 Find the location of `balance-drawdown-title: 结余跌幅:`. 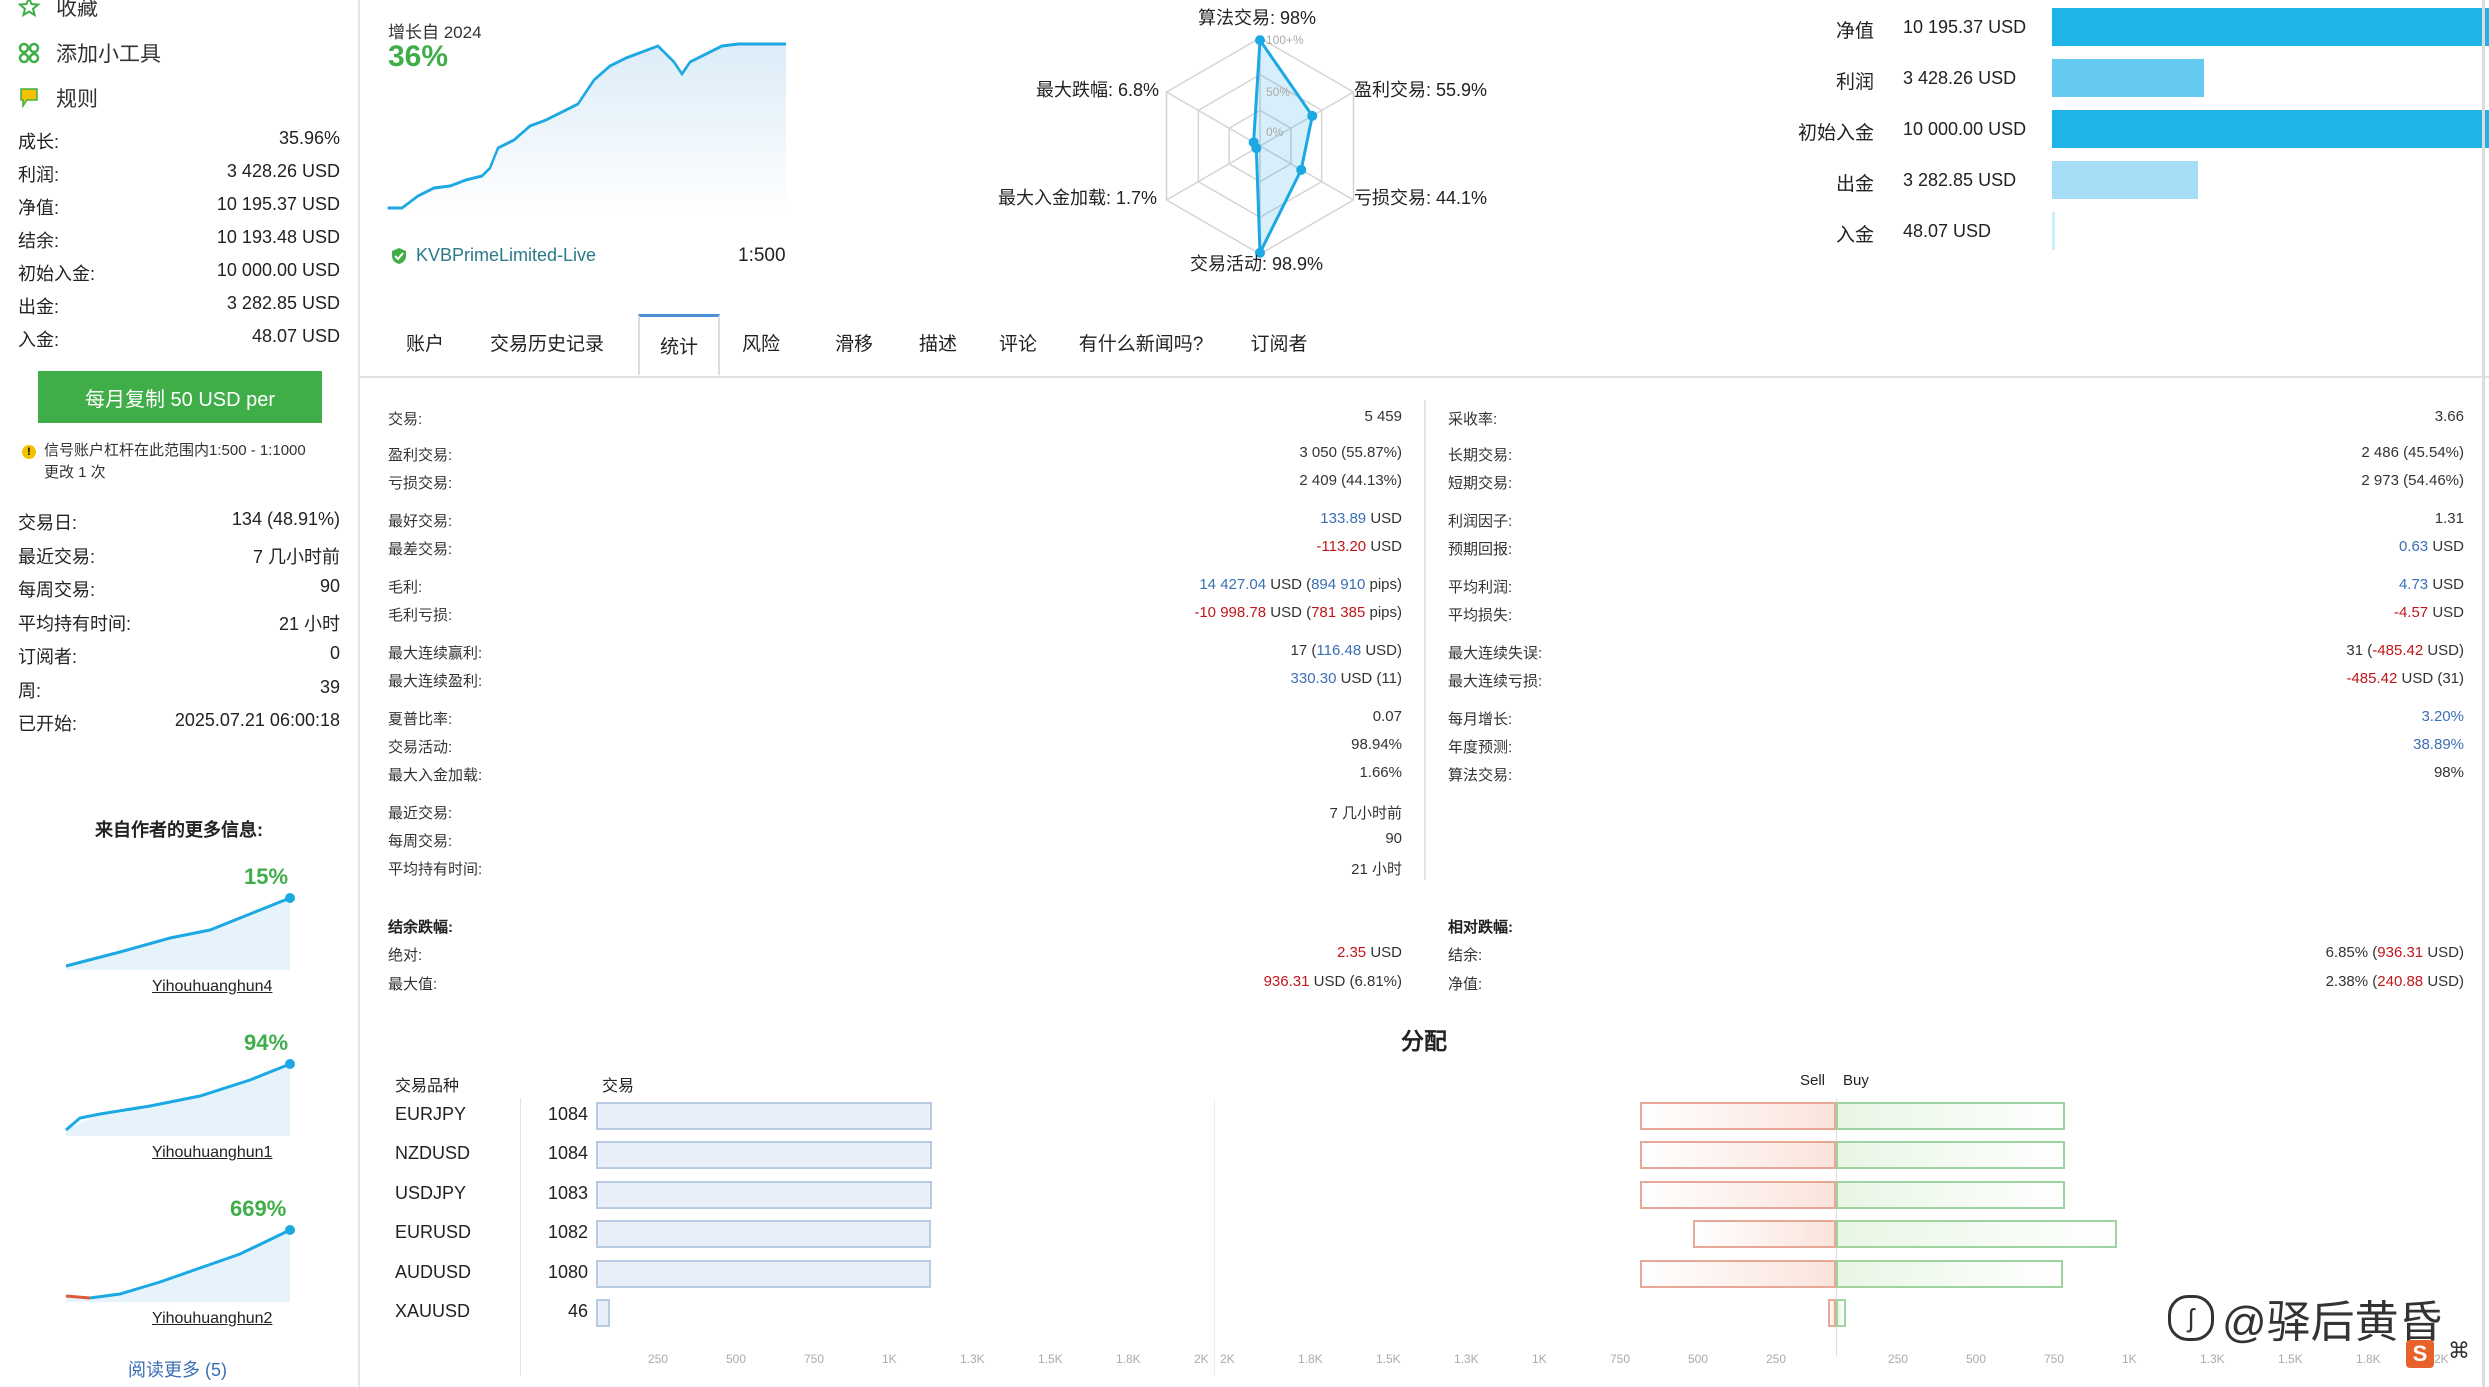

balance-drawdown-title: 结余跌幅: is located at coordinates (420, 927).